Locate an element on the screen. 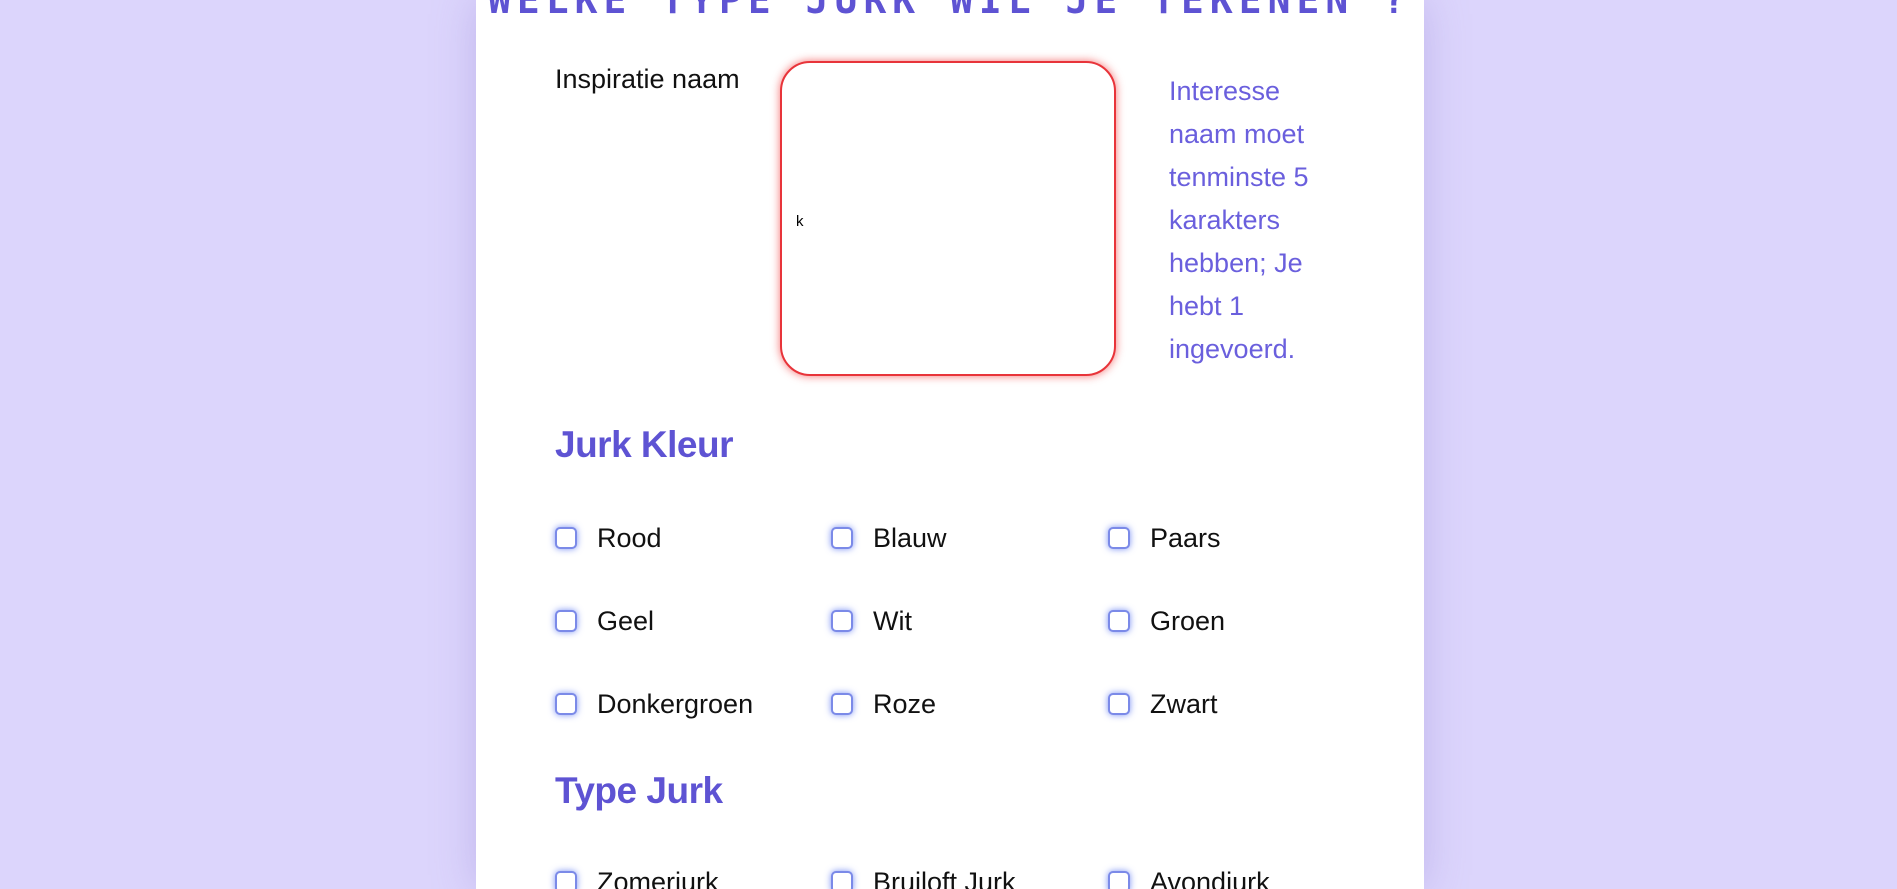 The image size is (1897, 889). dress-color-heading: Jurk Kleur is located at coordinates (644, 444).